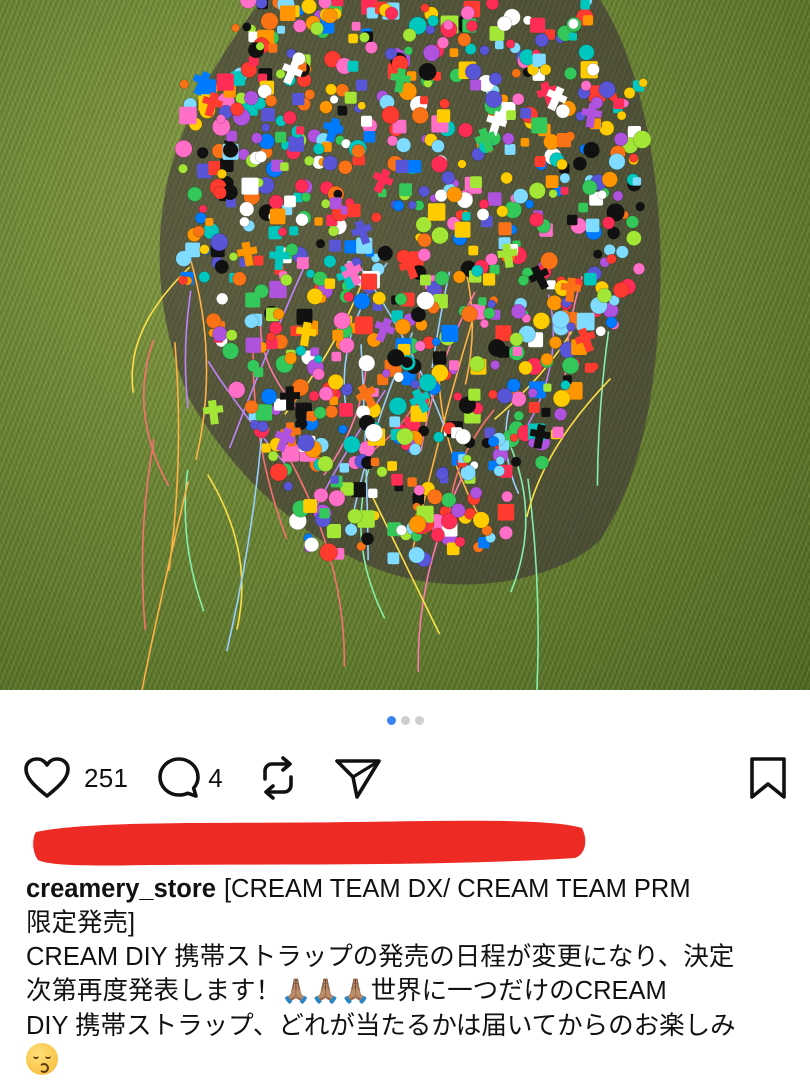 The image size is (810, 1080). I want to click on redacted-liked-by-text, so click(308, 843).